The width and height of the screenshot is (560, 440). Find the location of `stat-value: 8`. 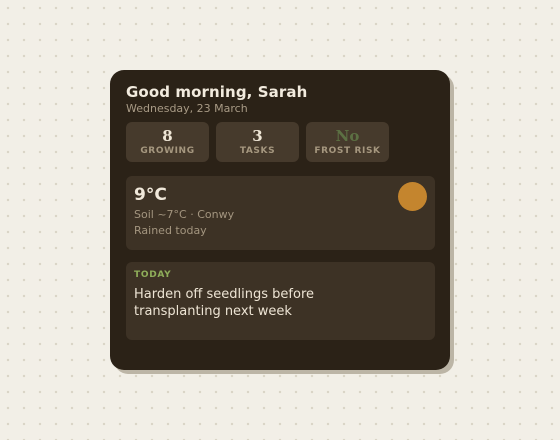

stat-value: 8 is located at coordinates (167, 136).